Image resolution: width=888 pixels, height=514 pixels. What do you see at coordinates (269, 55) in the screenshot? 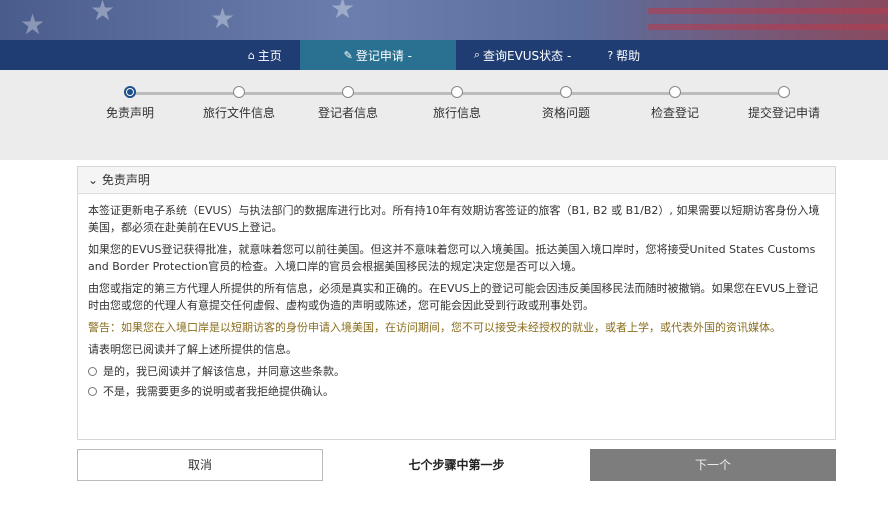
I see `nav-home-label: 主页` at bounding box center [269, 55].